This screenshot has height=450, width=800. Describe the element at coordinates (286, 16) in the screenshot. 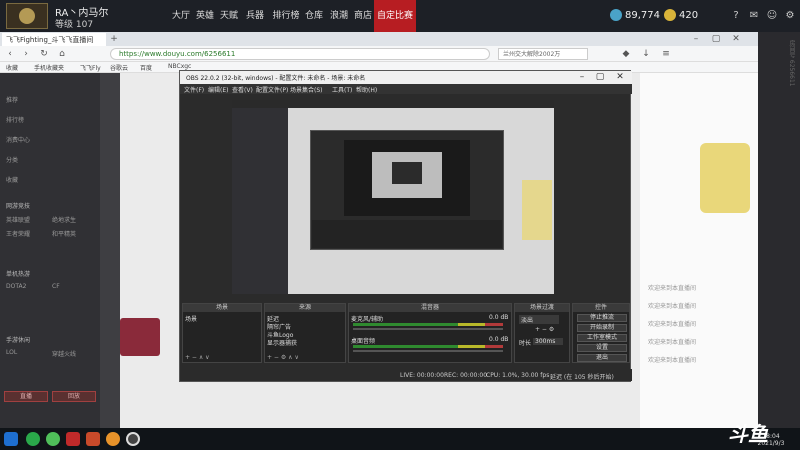

I see `nav-leaderboard: 排行榜` at that location.